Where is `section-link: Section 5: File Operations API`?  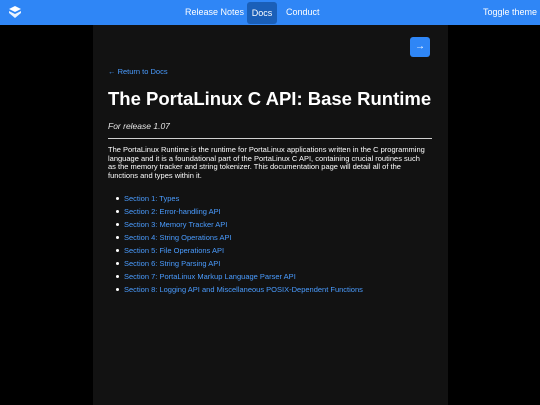 section-link: Section 5: File Operations API is located at coordinates (174, 250).